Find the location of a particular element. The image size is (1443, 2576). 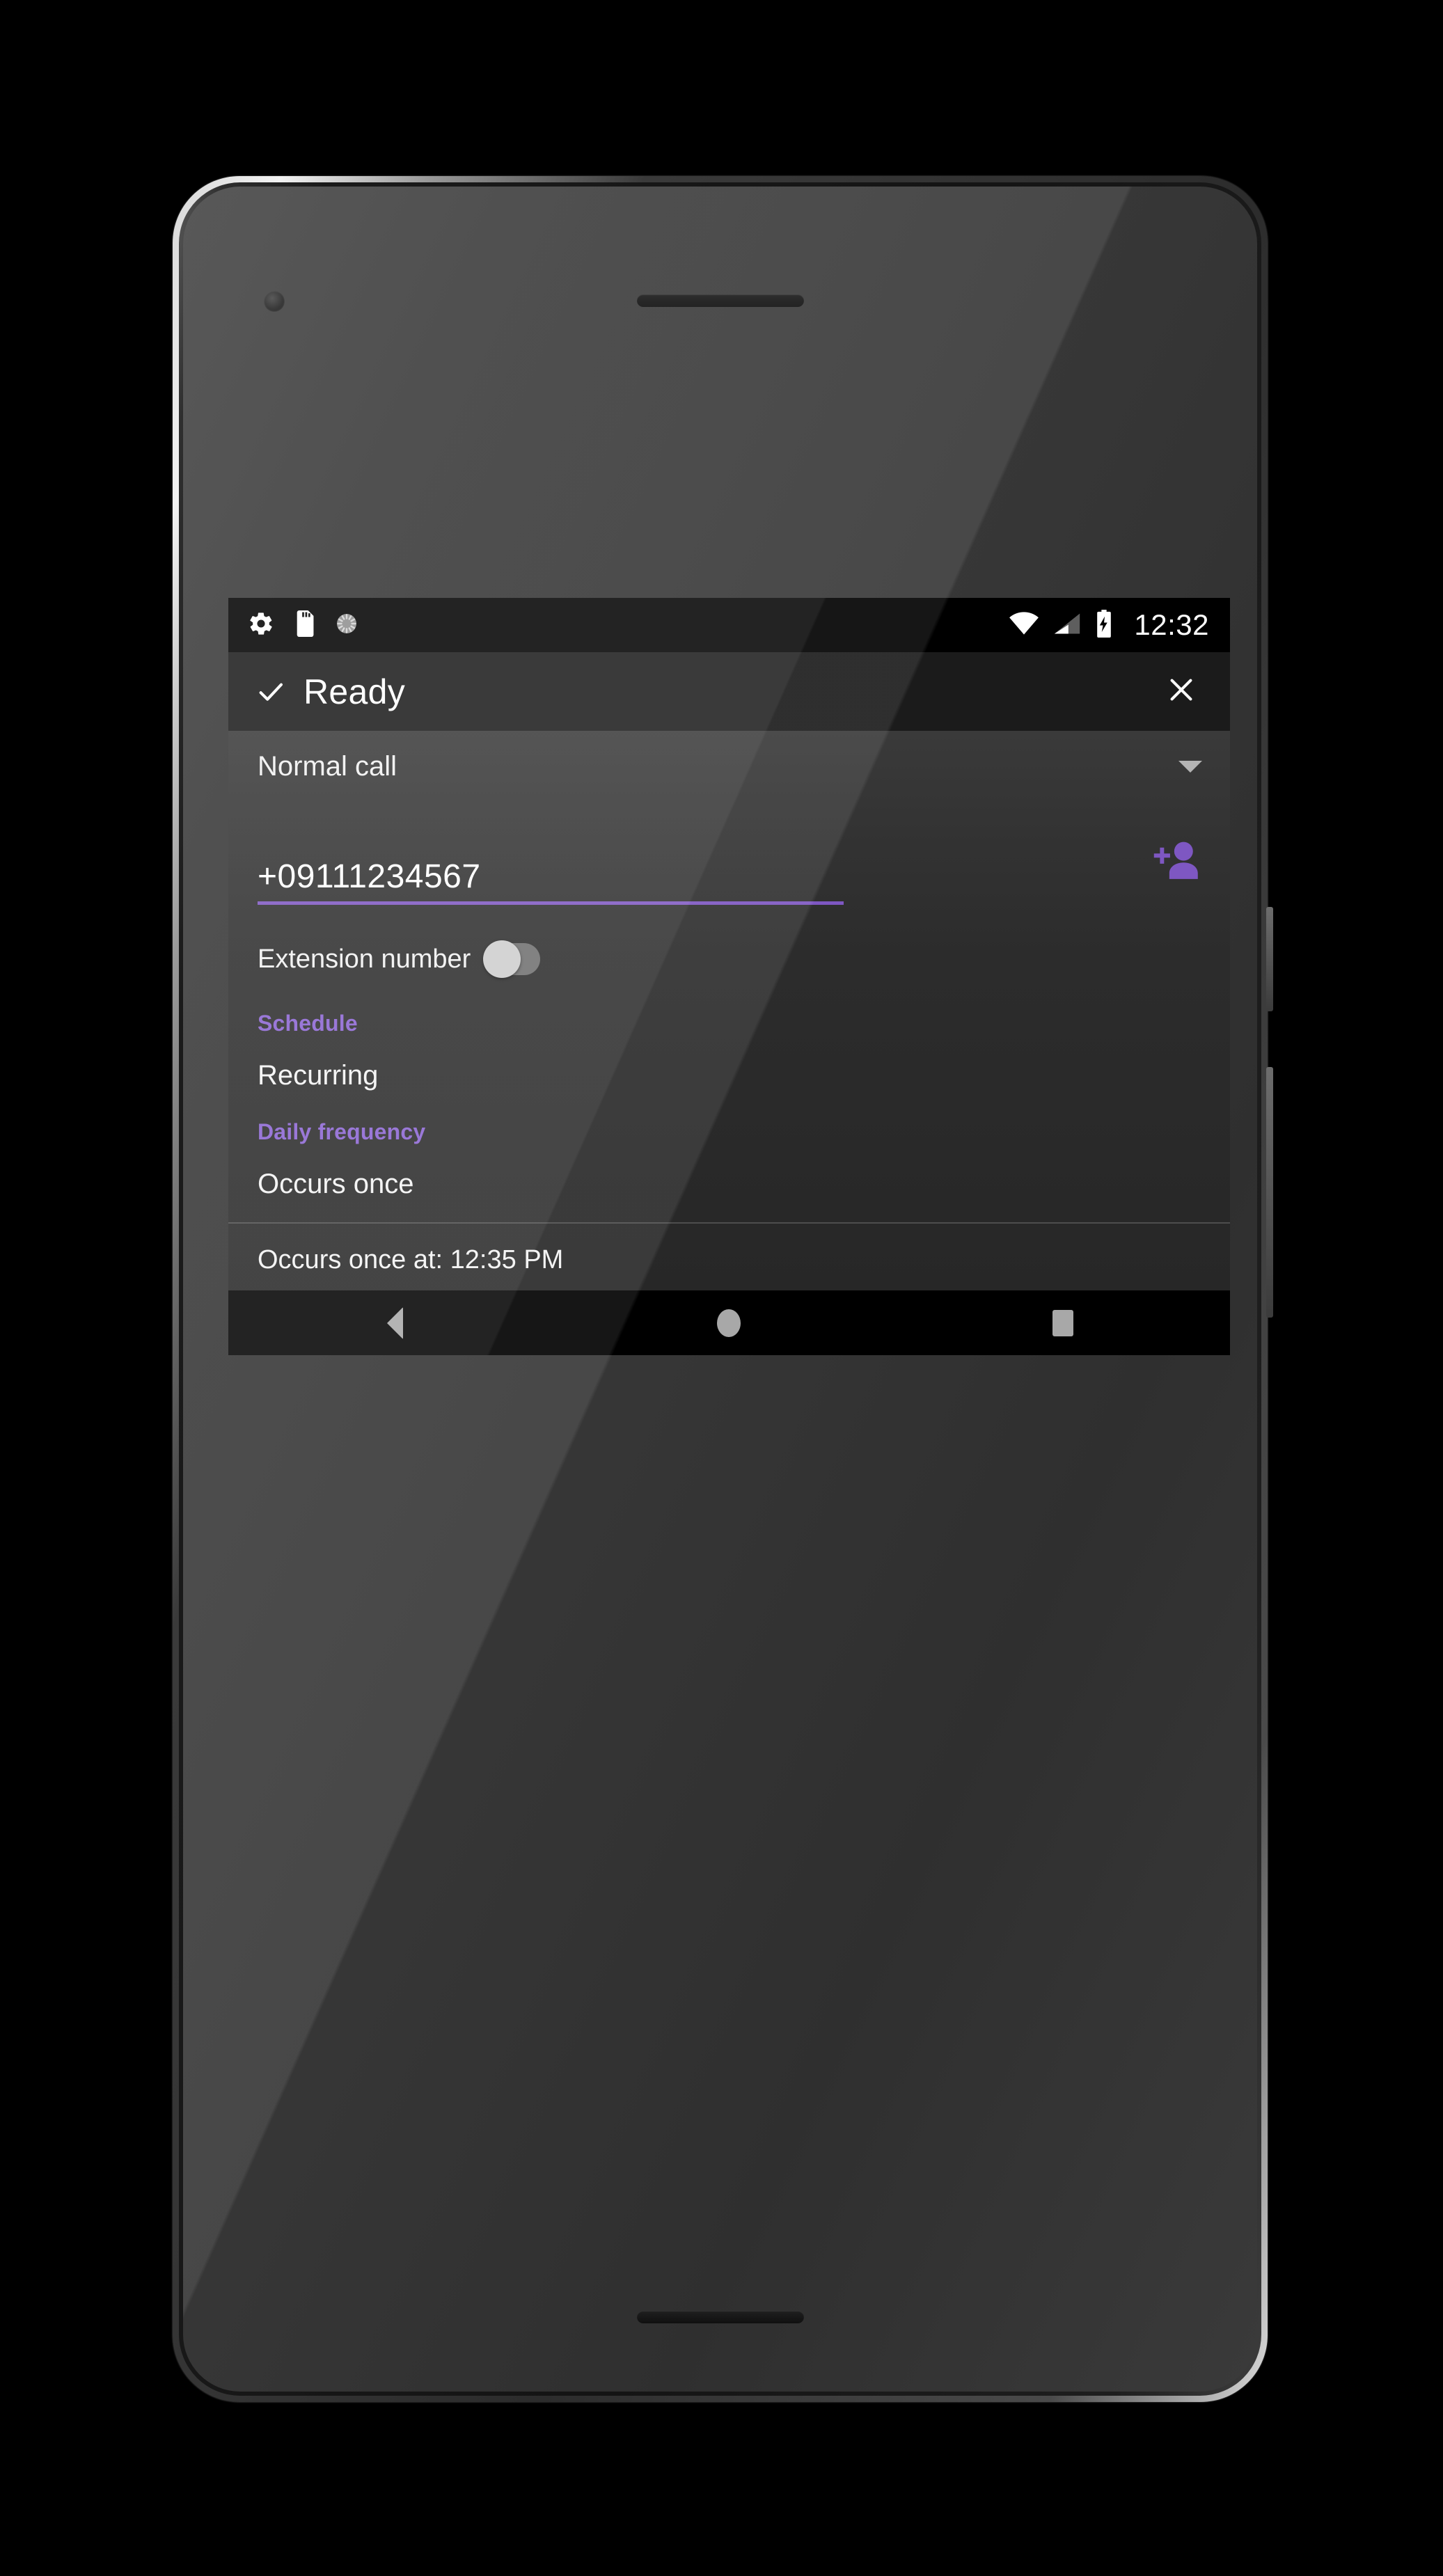

wifi-icon is located at coordinates (1024, 625).